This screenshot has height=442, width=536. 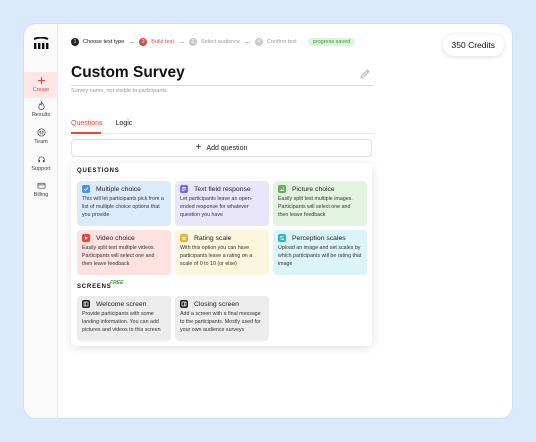 What do you see at coordinates (184, 189) in the screenshot?
I see `text-lines-icon` at bounding box center [184, 189].